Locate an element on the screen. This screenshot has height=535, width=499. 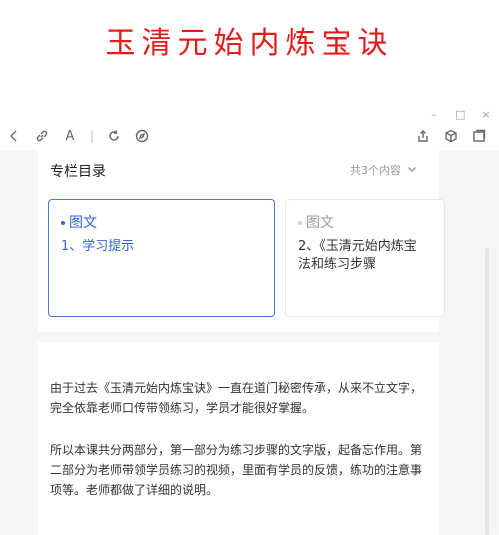
compass-icon is located at coordinates (142, 136).